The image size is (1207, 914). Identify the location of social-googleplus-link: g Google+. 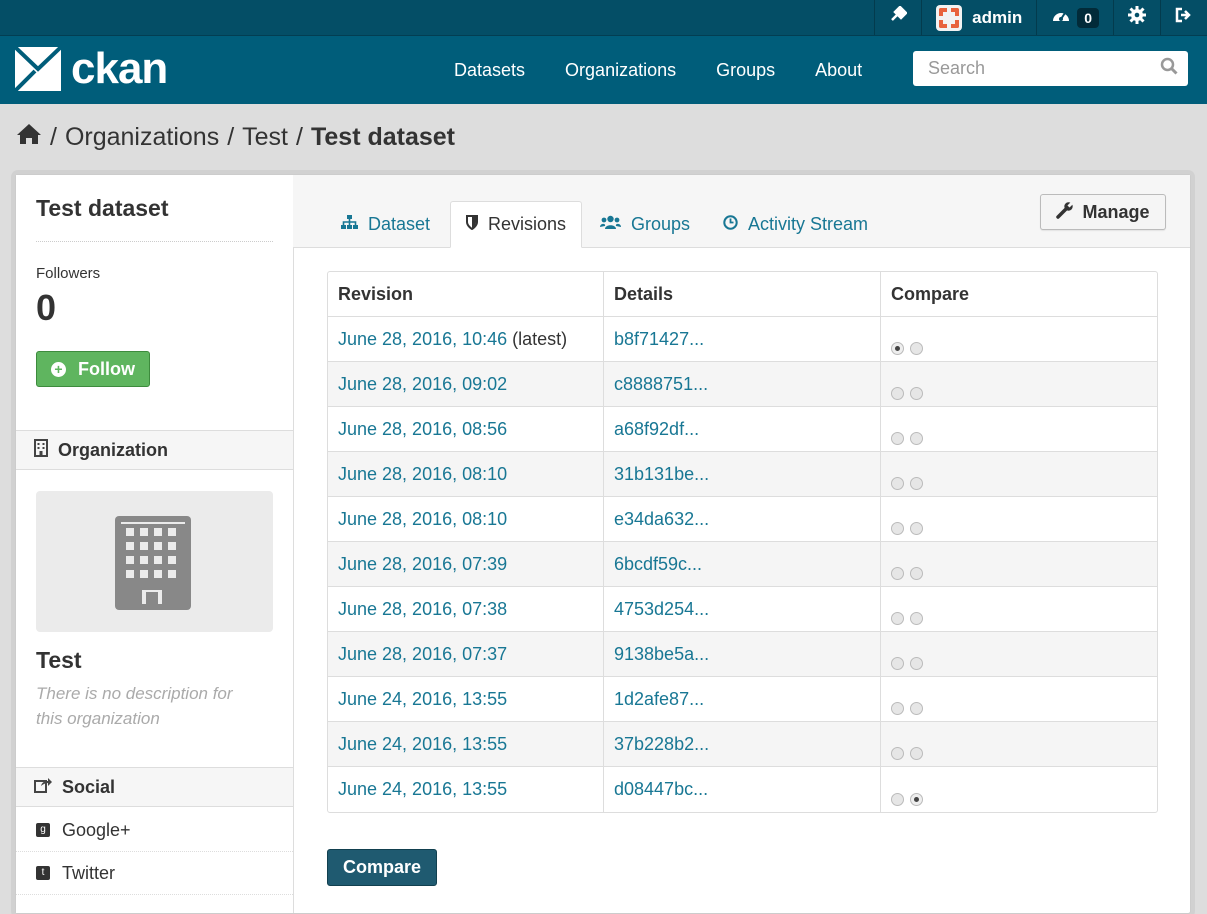
(154, 830).